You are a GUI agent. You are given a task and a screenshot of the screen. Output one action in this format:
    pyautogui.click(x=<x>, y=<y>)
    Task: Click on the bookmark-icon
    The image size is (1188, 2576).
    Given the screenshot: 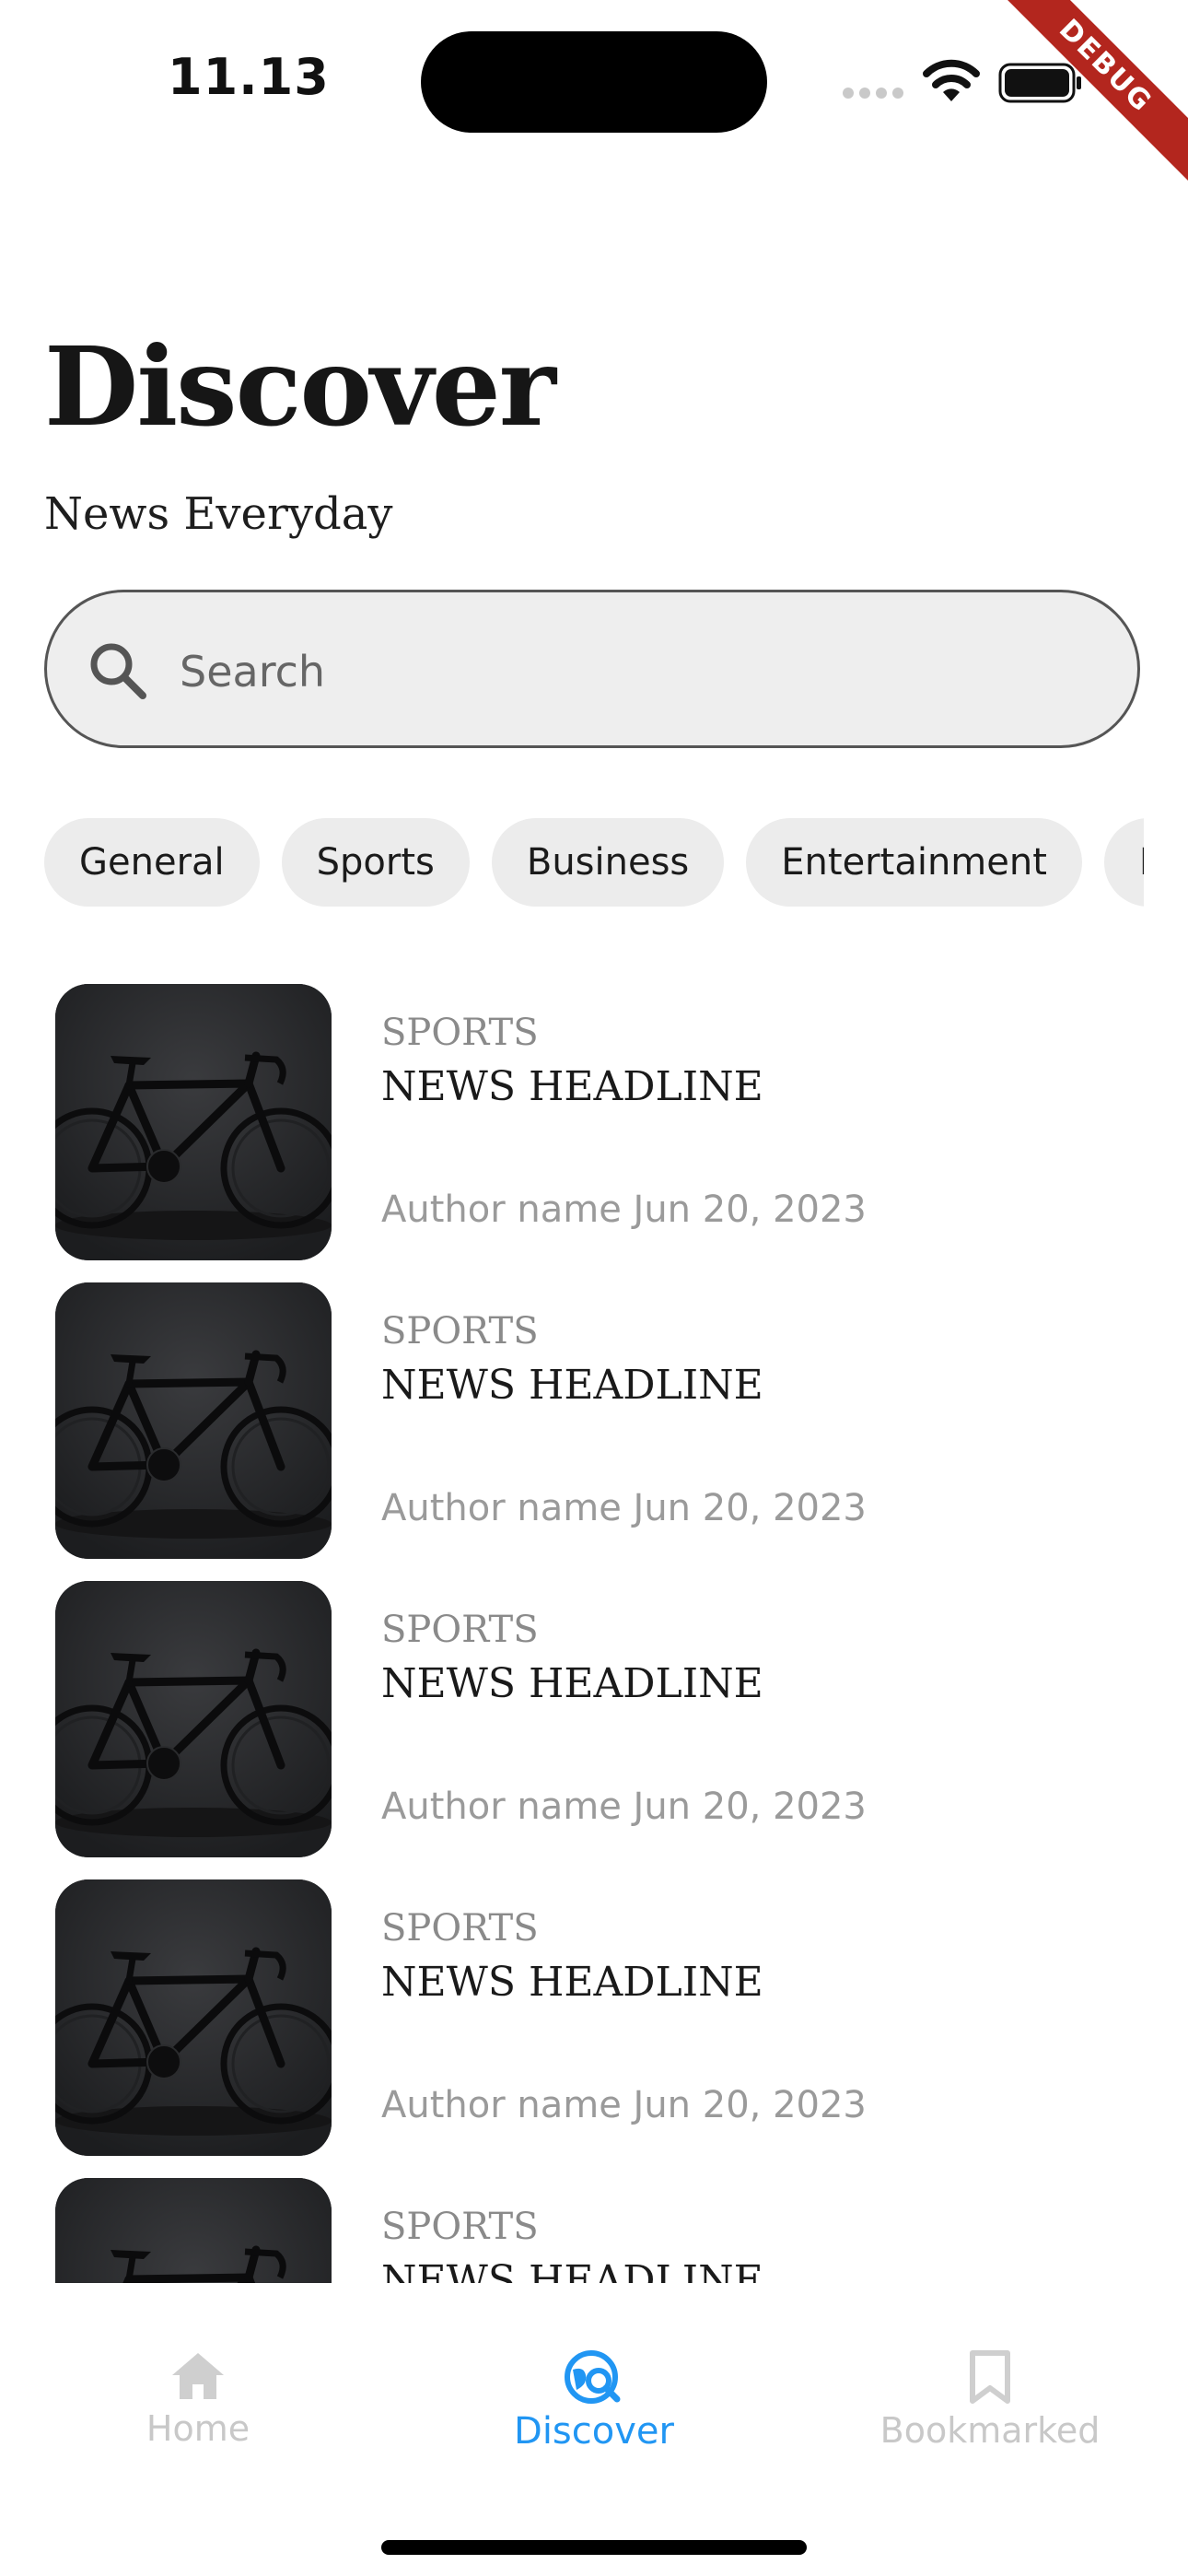 What is the action you would take?
    pyautogui.click(x=990, y=2377)
    